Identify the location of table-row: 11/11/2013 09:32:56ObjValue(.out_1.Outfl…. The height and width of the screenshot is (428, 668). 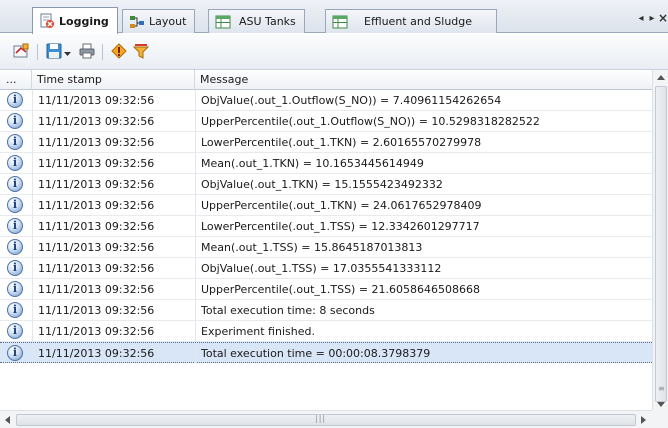
(326, 100).